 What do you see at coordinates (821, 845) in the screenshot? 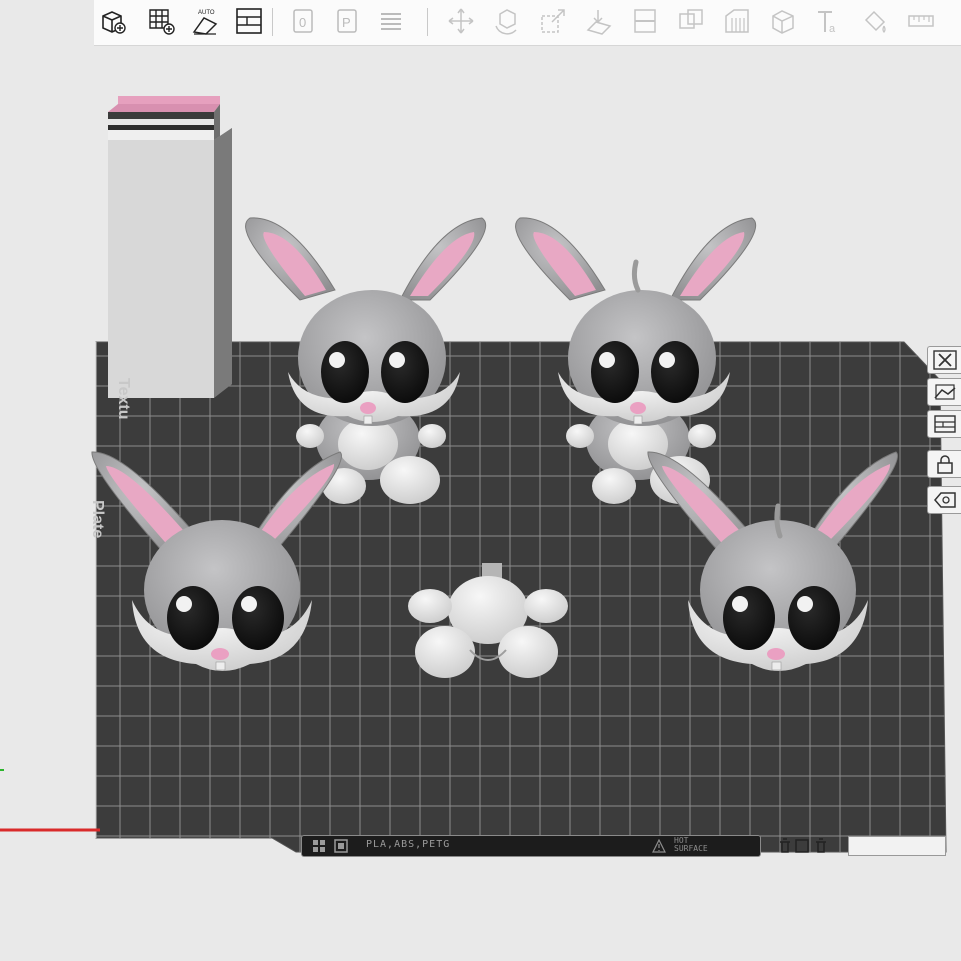
I see `remove-icon` at bounding box center [821, 845].